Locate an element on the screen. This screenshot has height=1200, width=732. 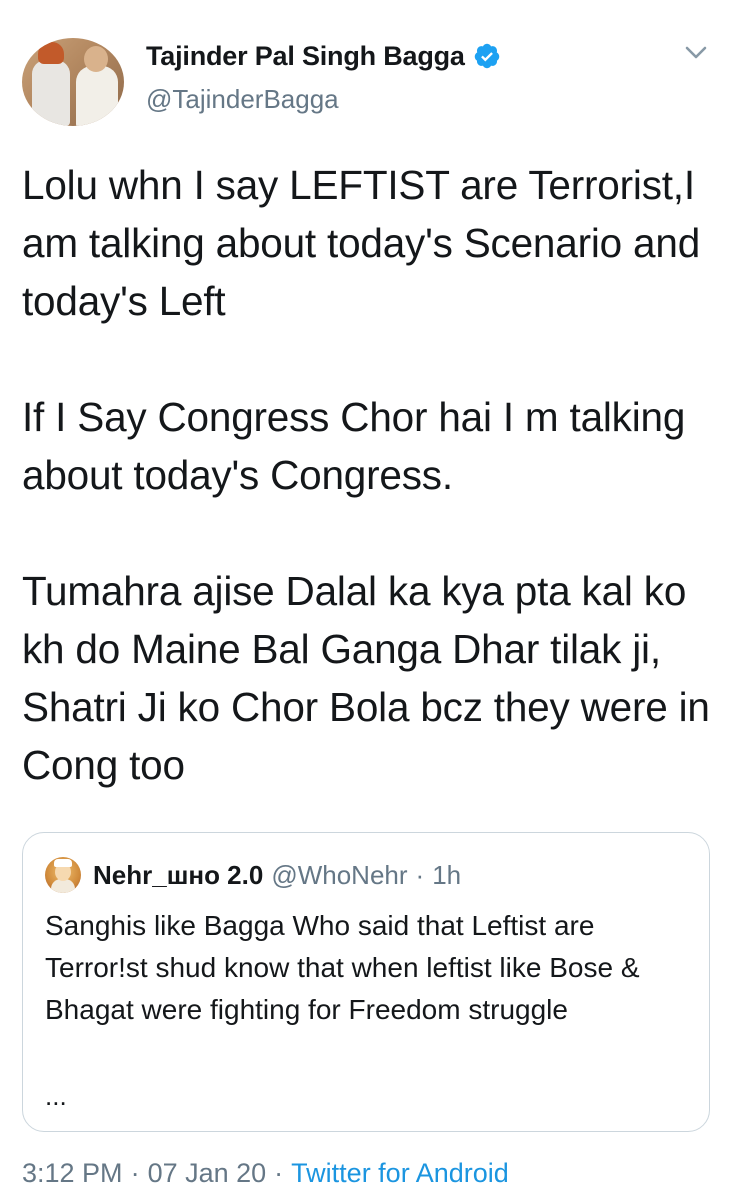
chevron-down-icon is located at coordinates (696, 53).